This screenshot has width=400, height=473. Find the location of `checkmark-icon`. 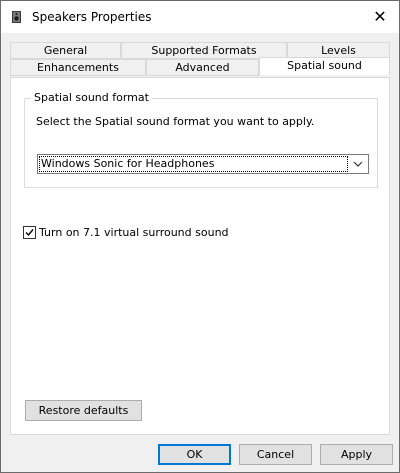

checkmark-icon is located at coordinates (29, 233).